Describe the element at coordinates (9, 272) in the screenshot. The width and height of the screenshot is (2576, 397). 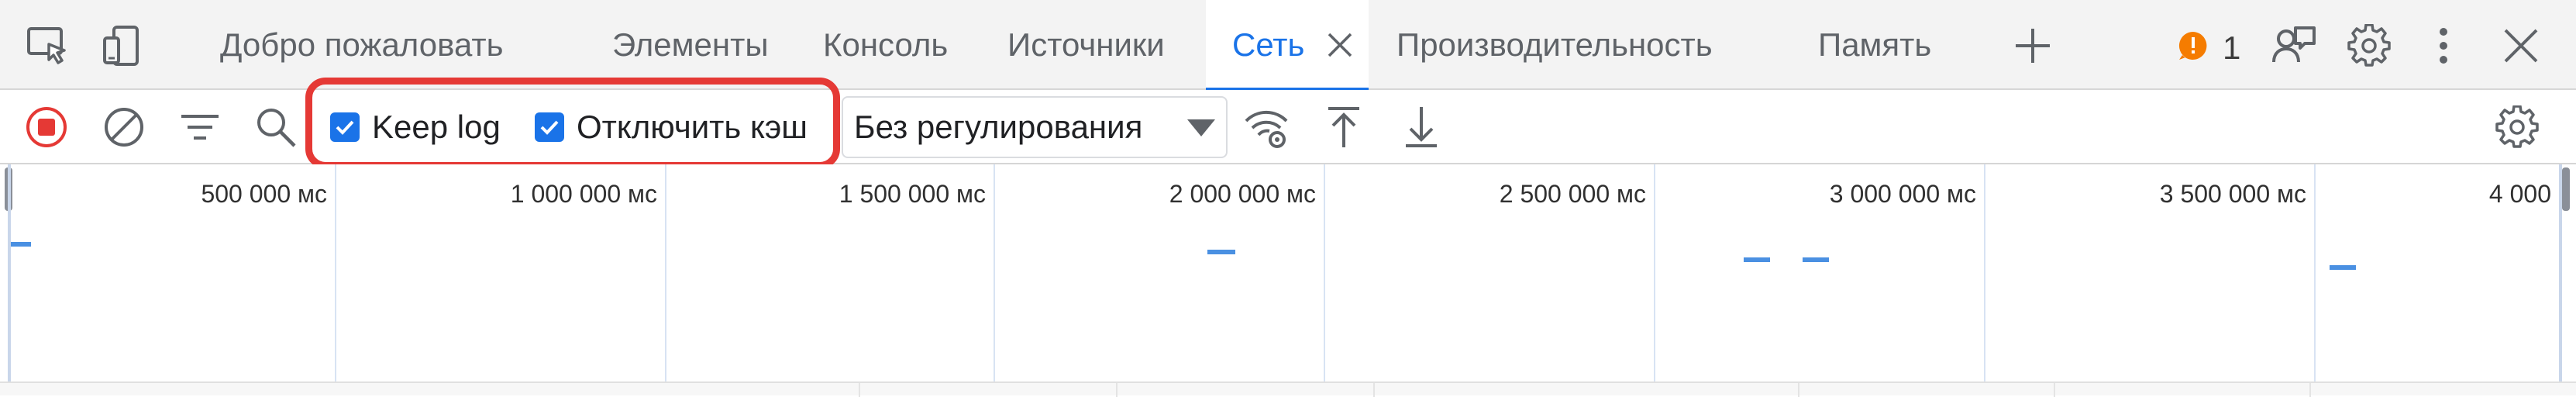
I see `overview-left-border` at that location.